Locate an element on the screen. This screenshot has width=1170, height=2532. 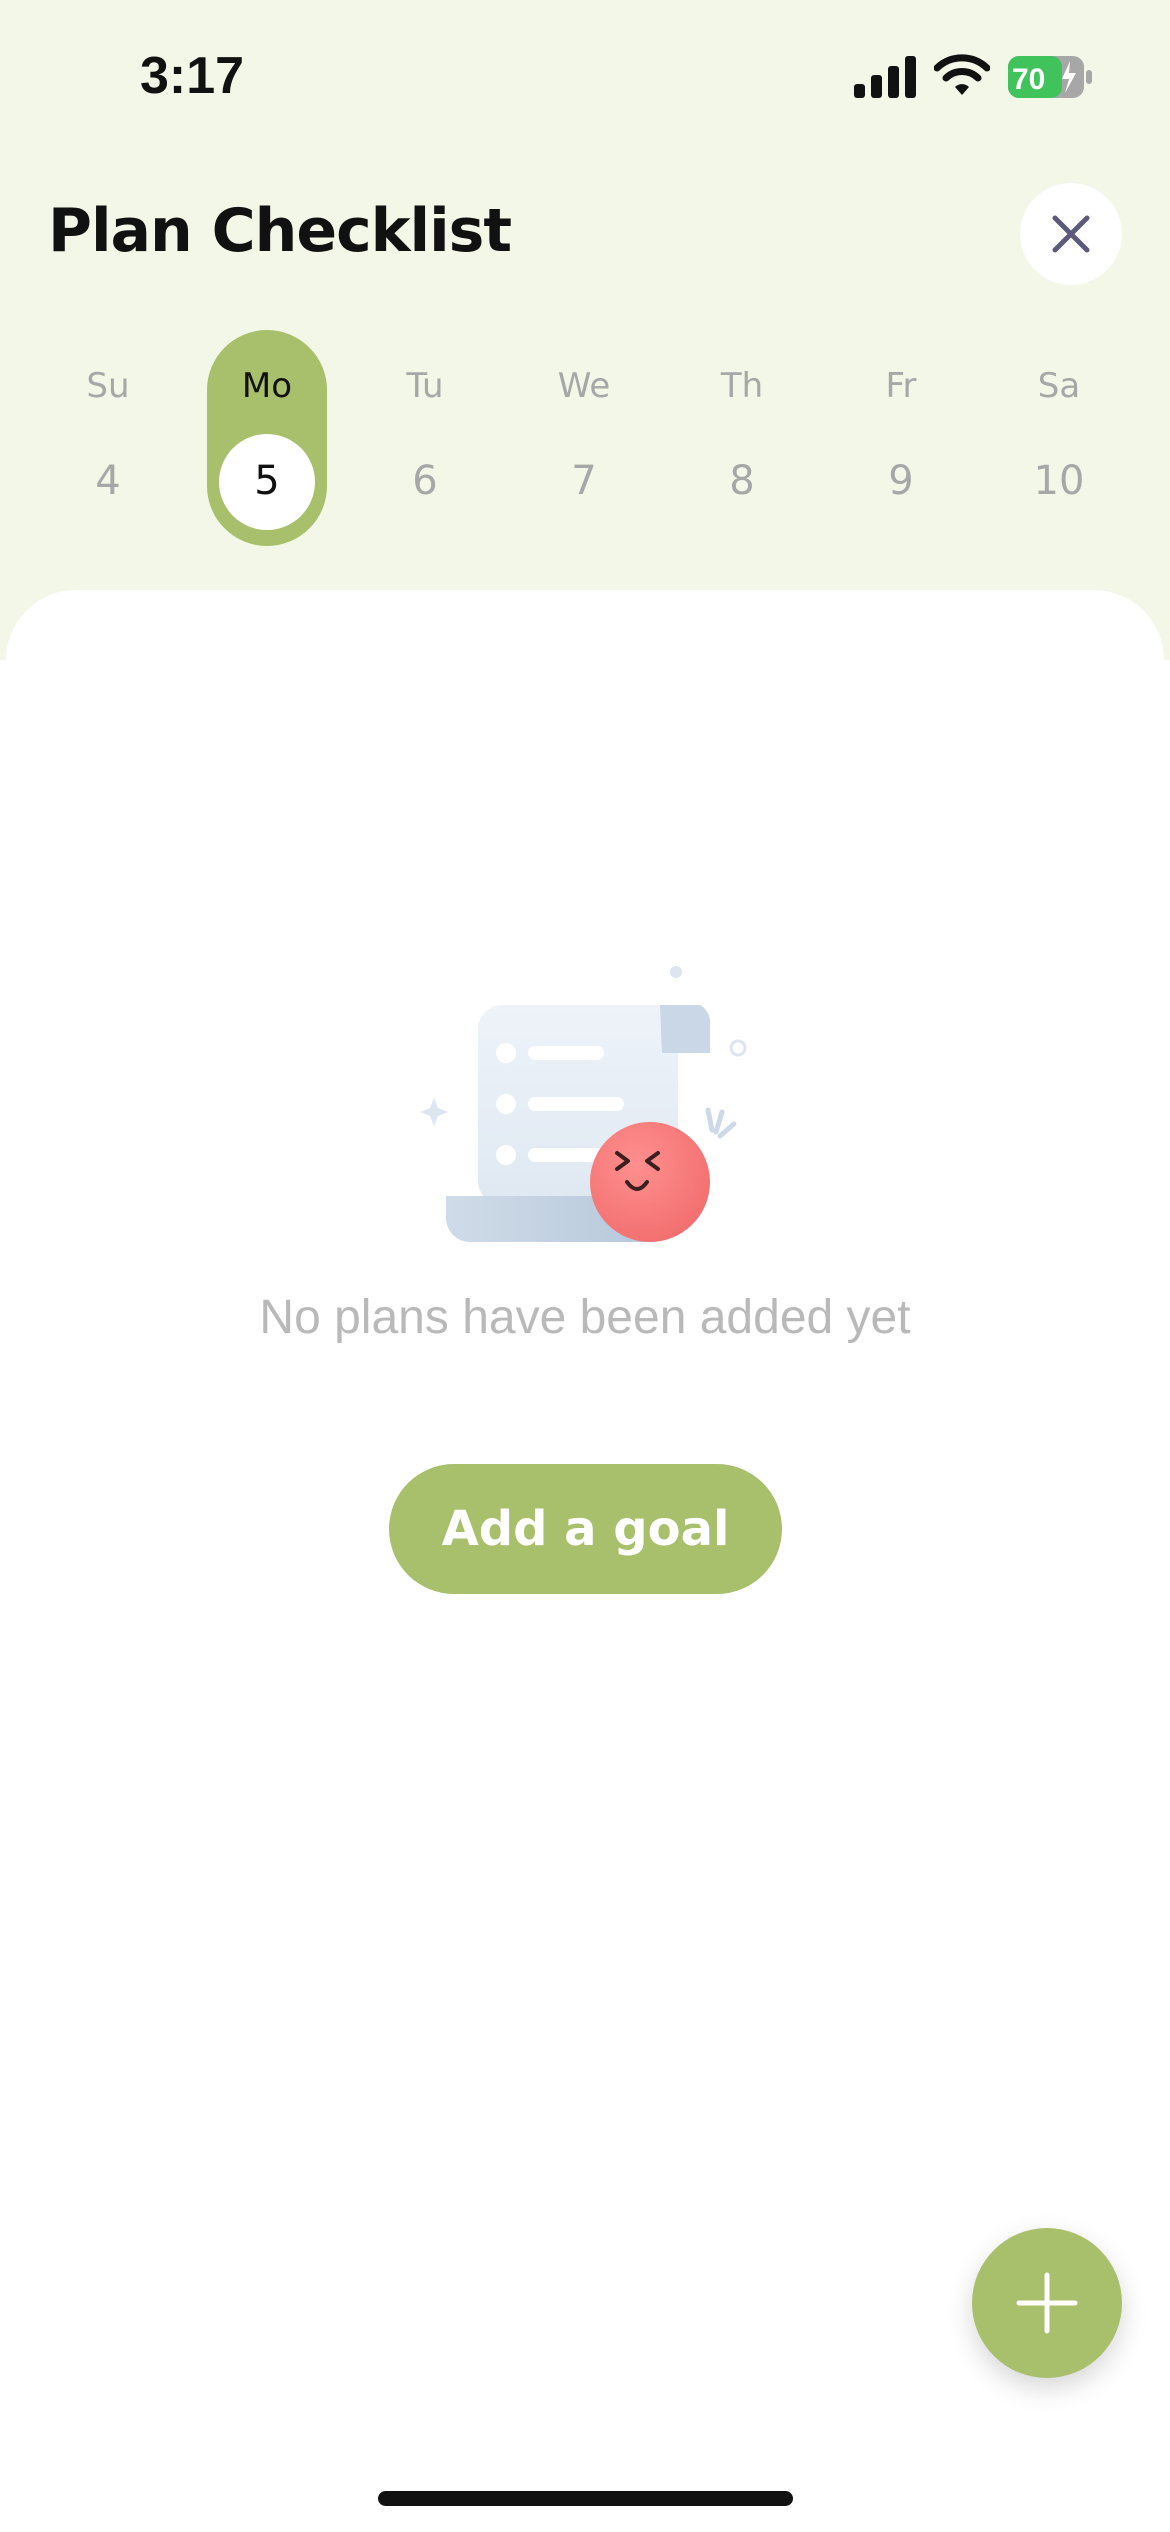
scroll-with-smiley-icon is located at coordinates (583, 1104).